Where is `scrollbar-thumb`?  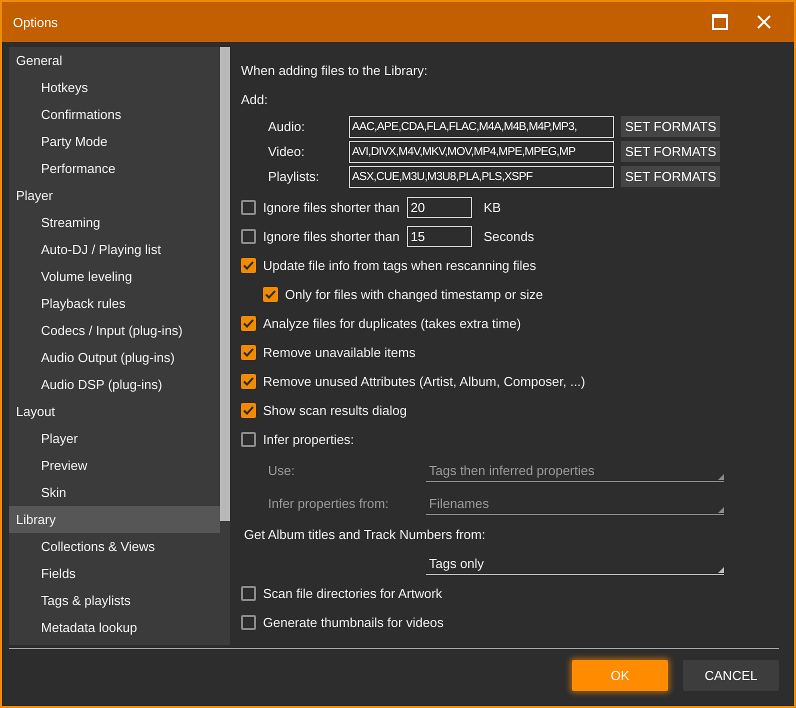 scrollbar-thumb is located at coordinates (225, 284).